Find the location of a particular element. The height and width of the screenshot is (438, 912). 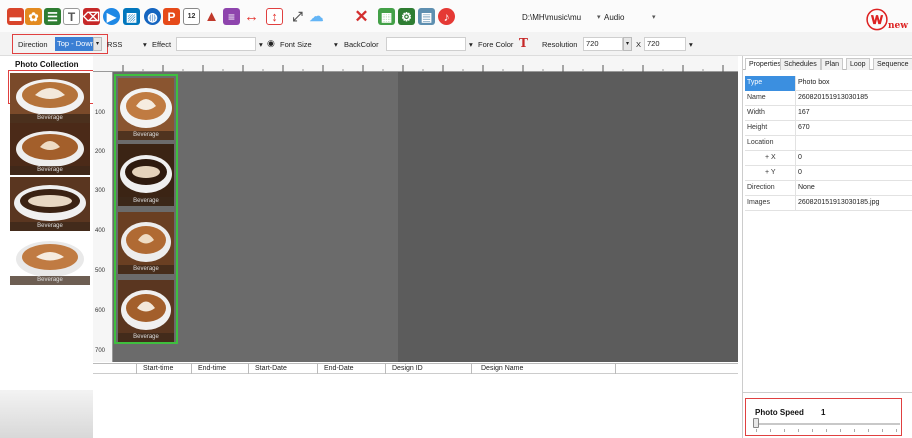

cloud-icon: ☁ is located at coordinates (316, 16).